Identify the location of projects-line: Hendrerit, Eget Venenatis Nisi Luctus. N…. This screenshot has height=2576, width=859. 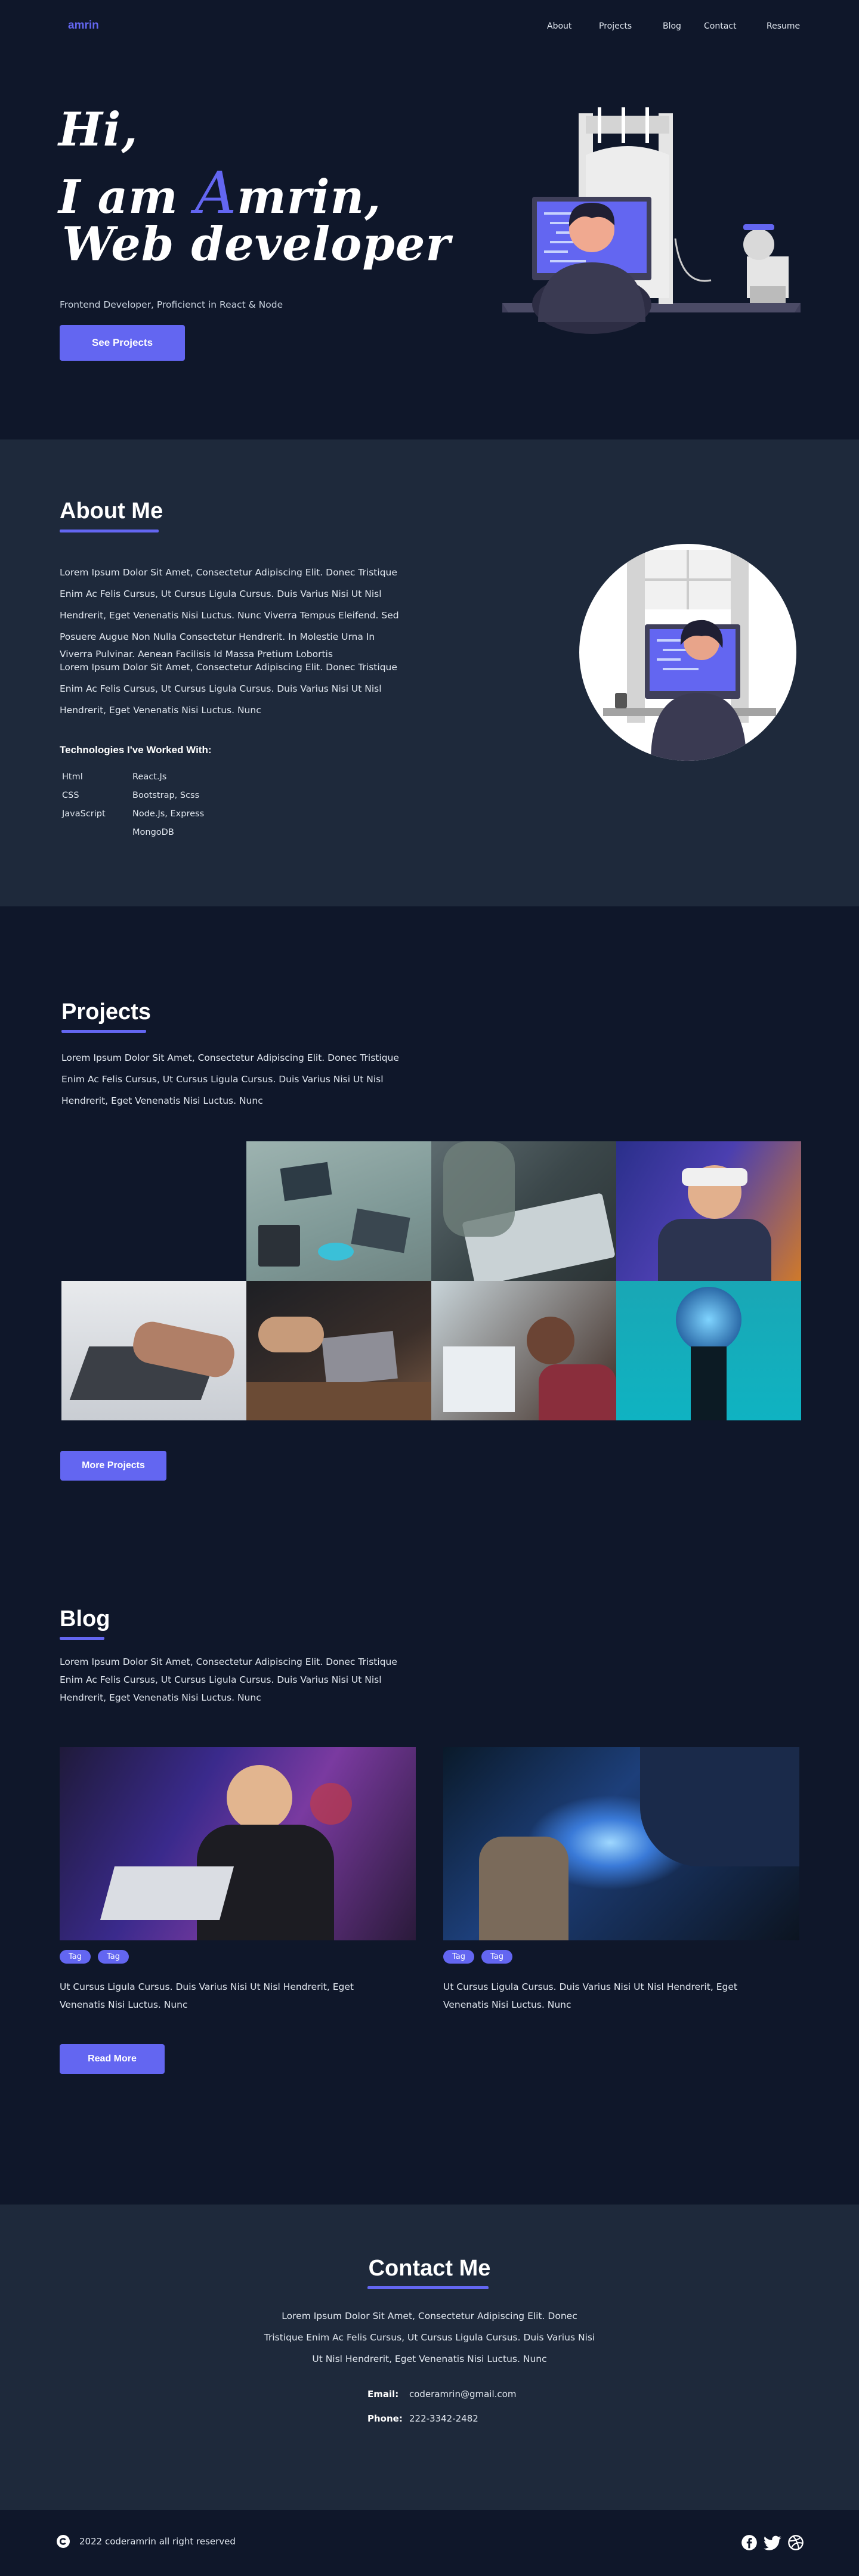
(162, 1100).